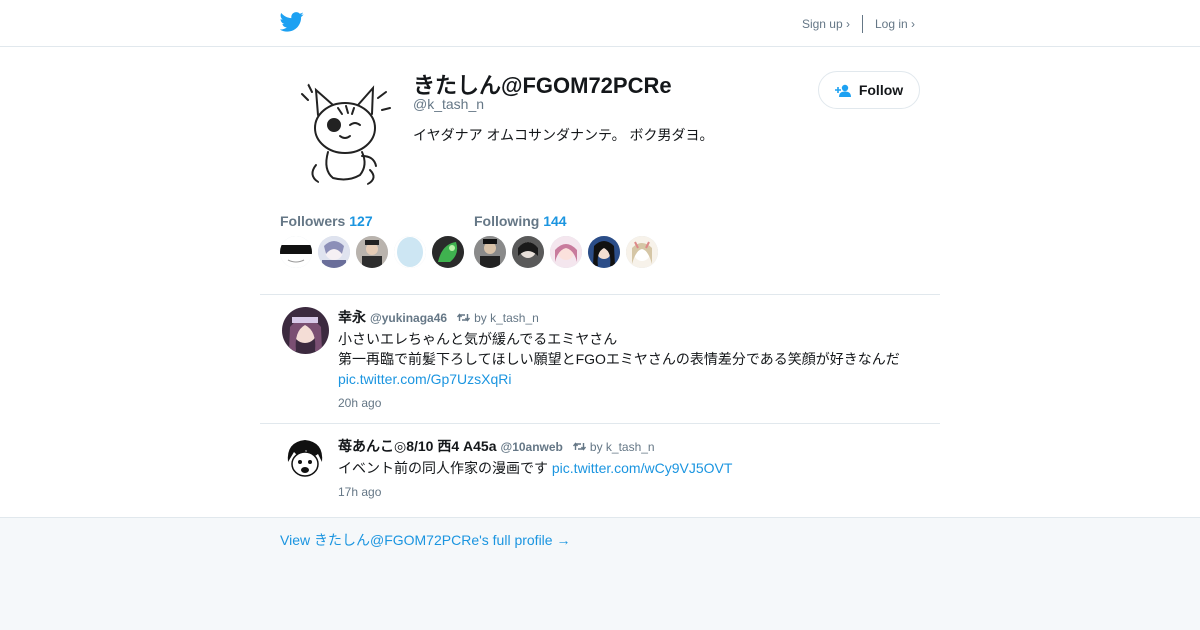  I want to click on follow-label: Follow, so click(881, 90).